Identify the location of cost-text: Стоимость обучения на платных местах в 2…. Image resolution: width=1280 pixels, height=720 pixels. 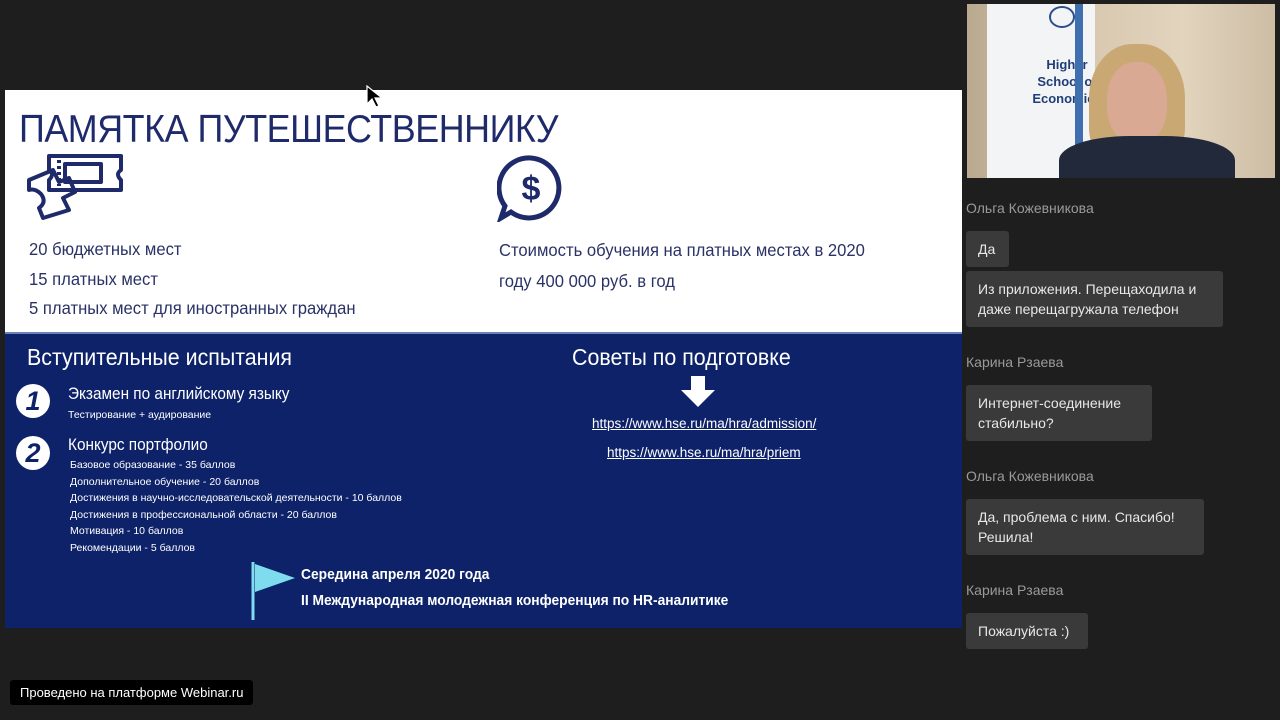
(709, 266).